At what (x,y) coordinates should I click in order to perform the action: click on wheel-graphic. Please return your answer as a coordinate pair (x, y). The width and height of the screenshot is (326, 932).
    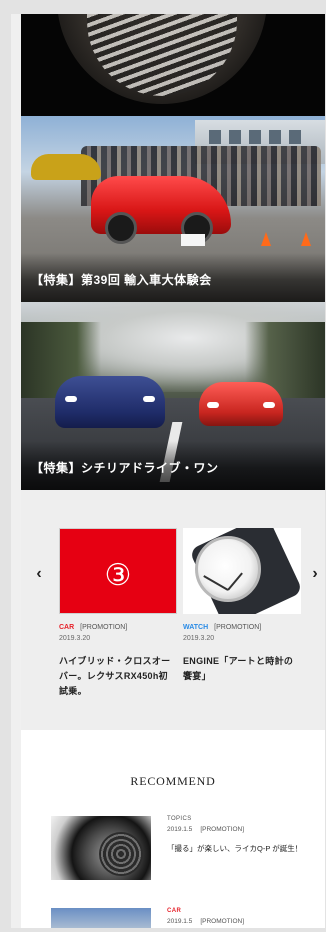
    Looking at the image, I should click on (121, 228).